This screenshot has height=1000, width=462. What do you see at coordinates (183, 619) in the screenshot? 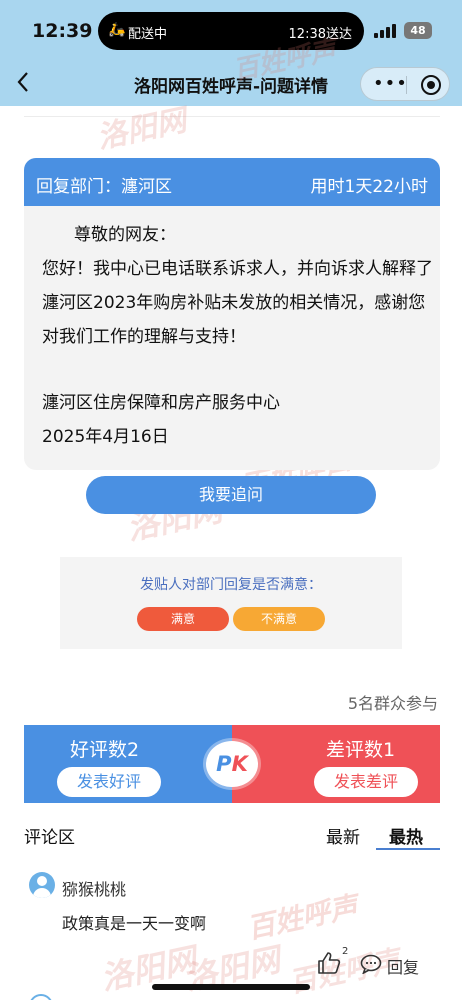
I see `satisfied-button: 满意` at bounding box center [183, 619].